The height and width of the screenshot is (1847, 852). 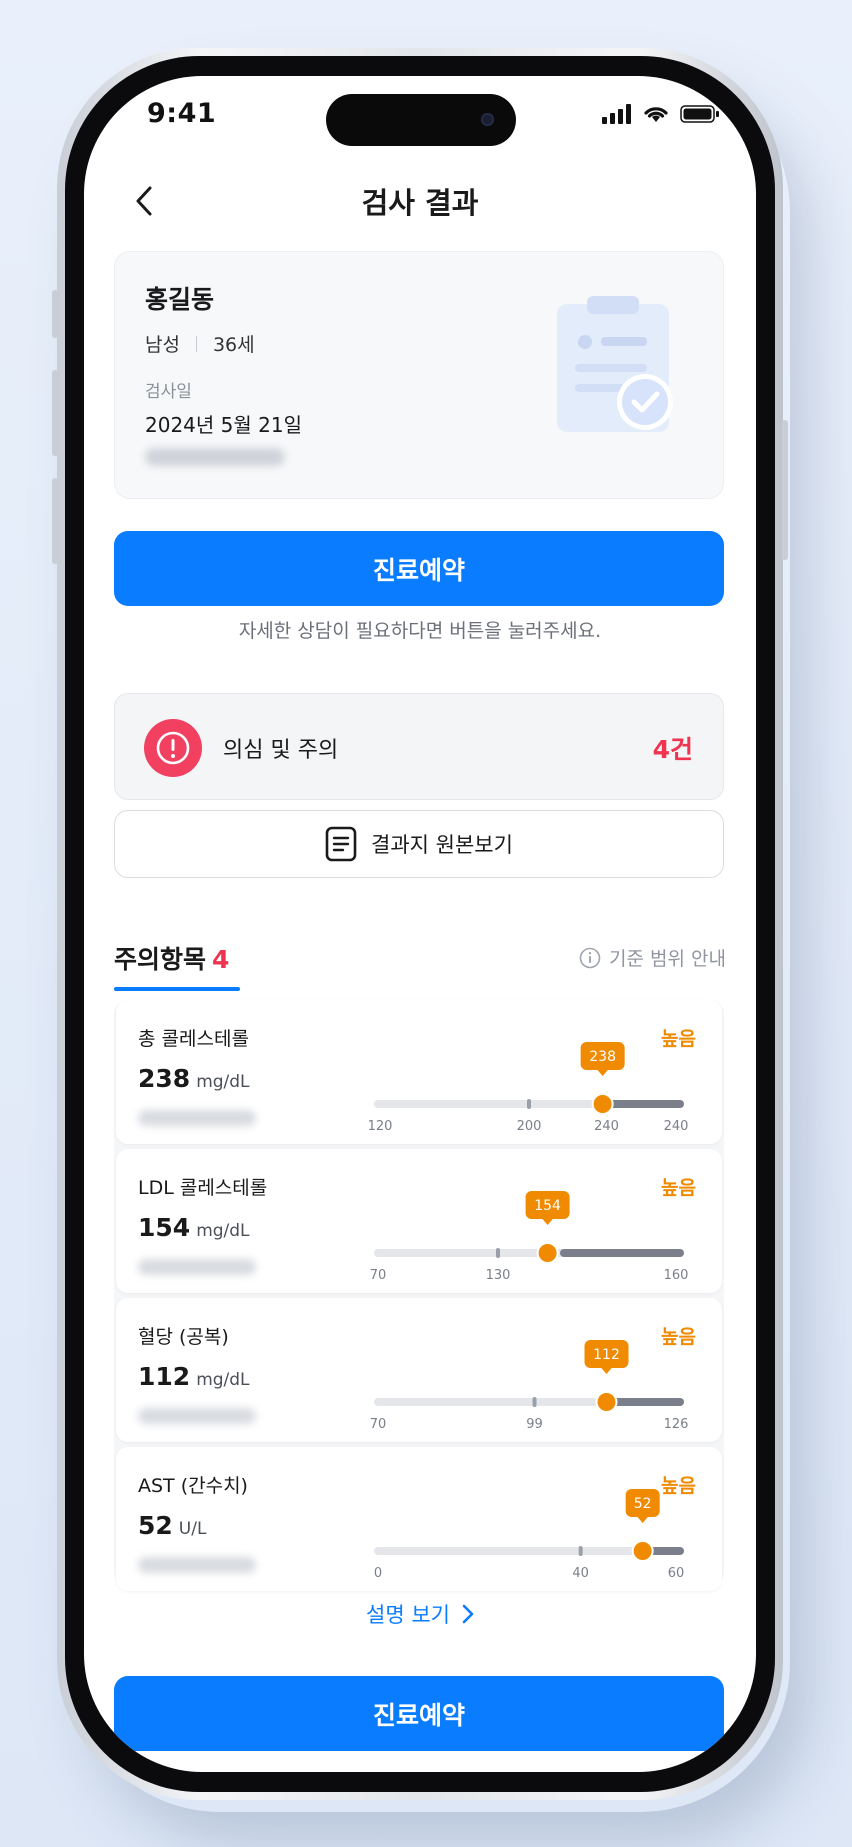 I want to click on item-value: 238 mg/dL, so click(x=194, y=1078).